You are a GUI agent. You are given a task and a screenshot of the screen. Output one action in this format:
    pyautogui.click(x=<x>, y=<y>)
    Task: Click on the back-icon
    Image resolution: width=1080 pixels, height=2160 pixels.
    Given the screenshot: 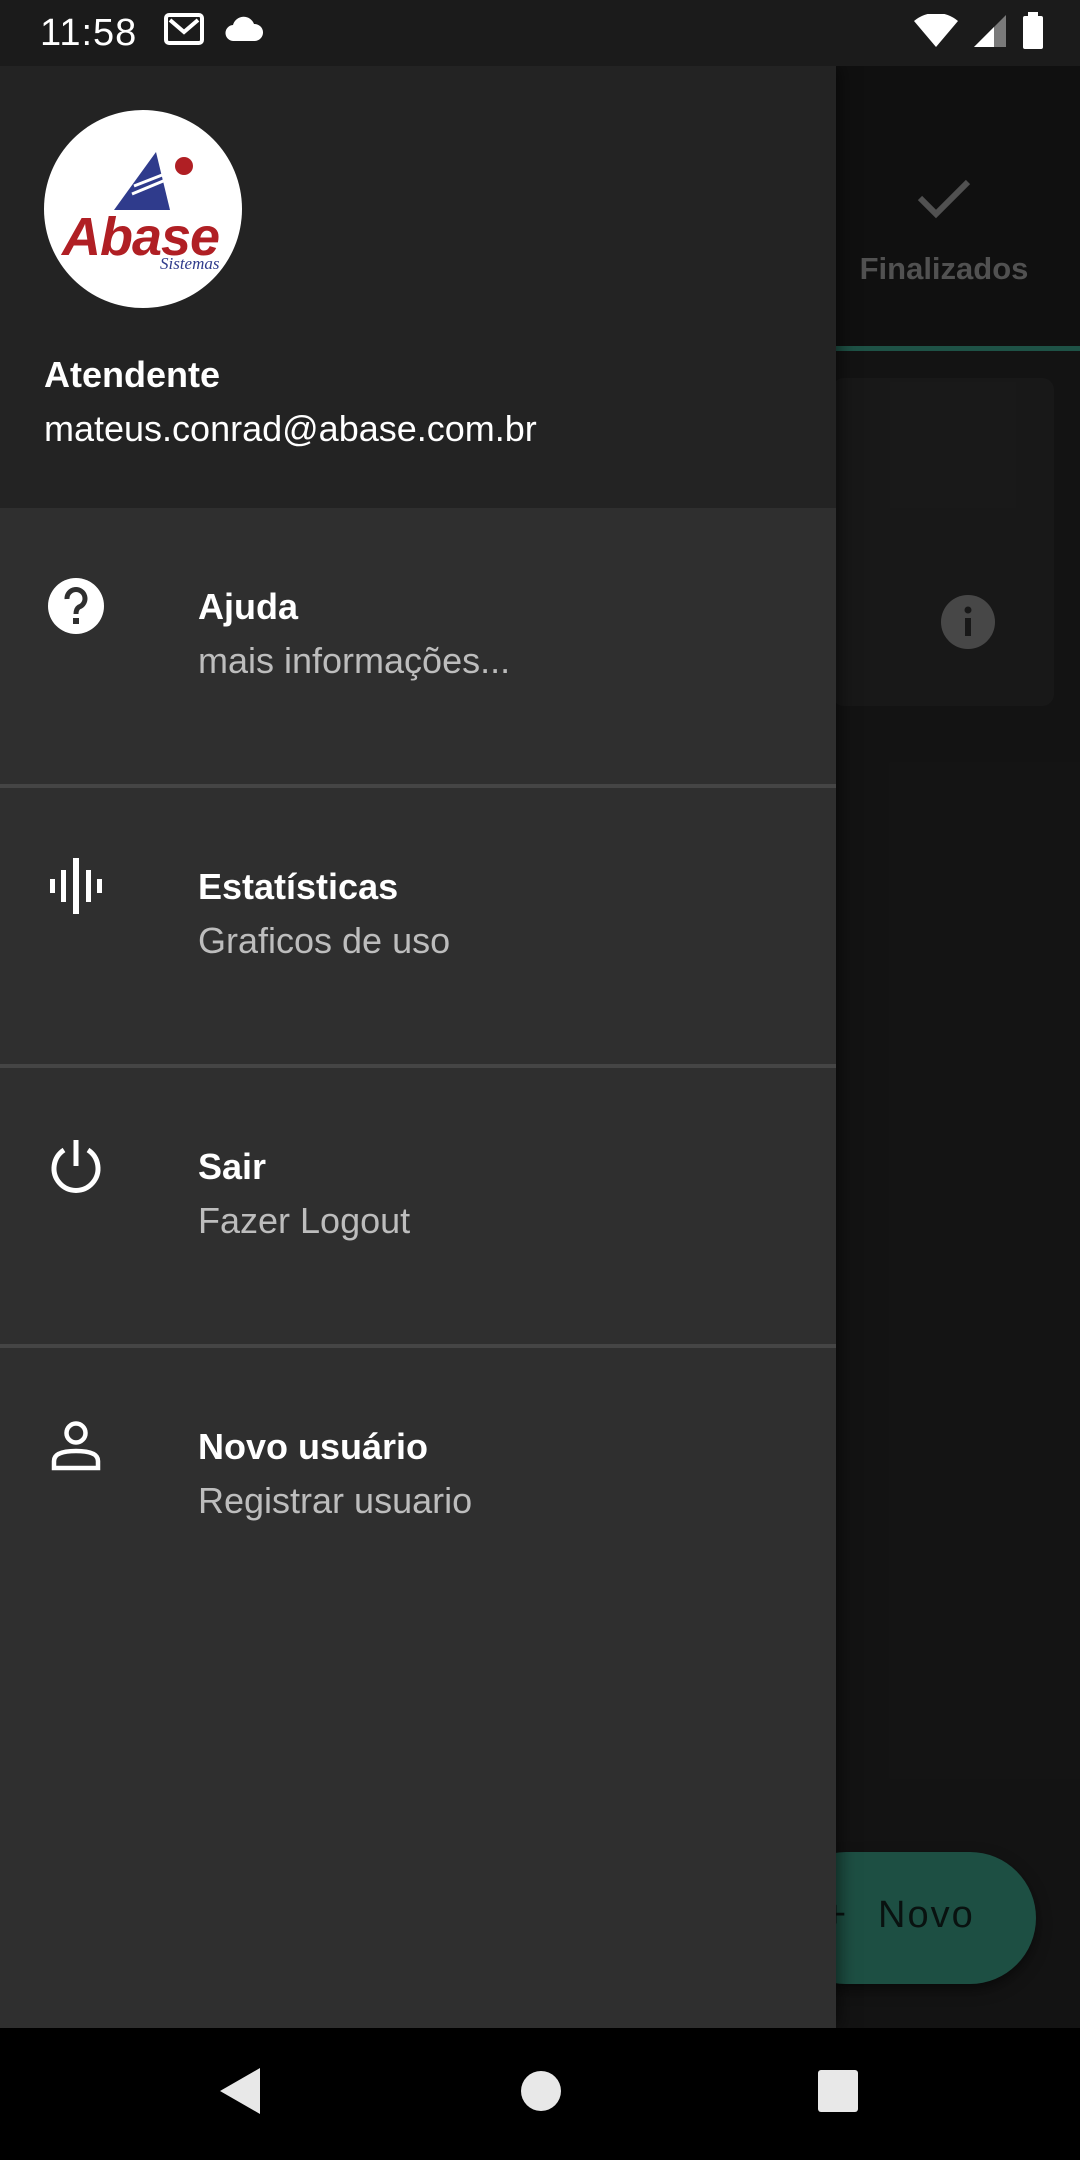 What is the action you would take?
    pyautogui.click(x=240, y=2093)
    